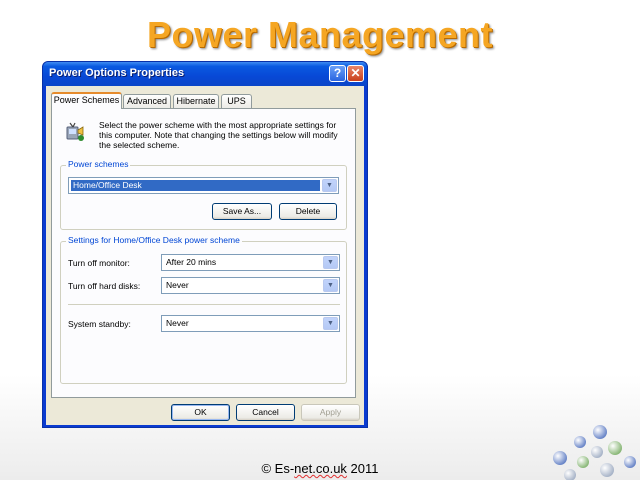 The height and width of the screenshot is (480, 640). I want to click on help-button: ?, so click(337, 73).